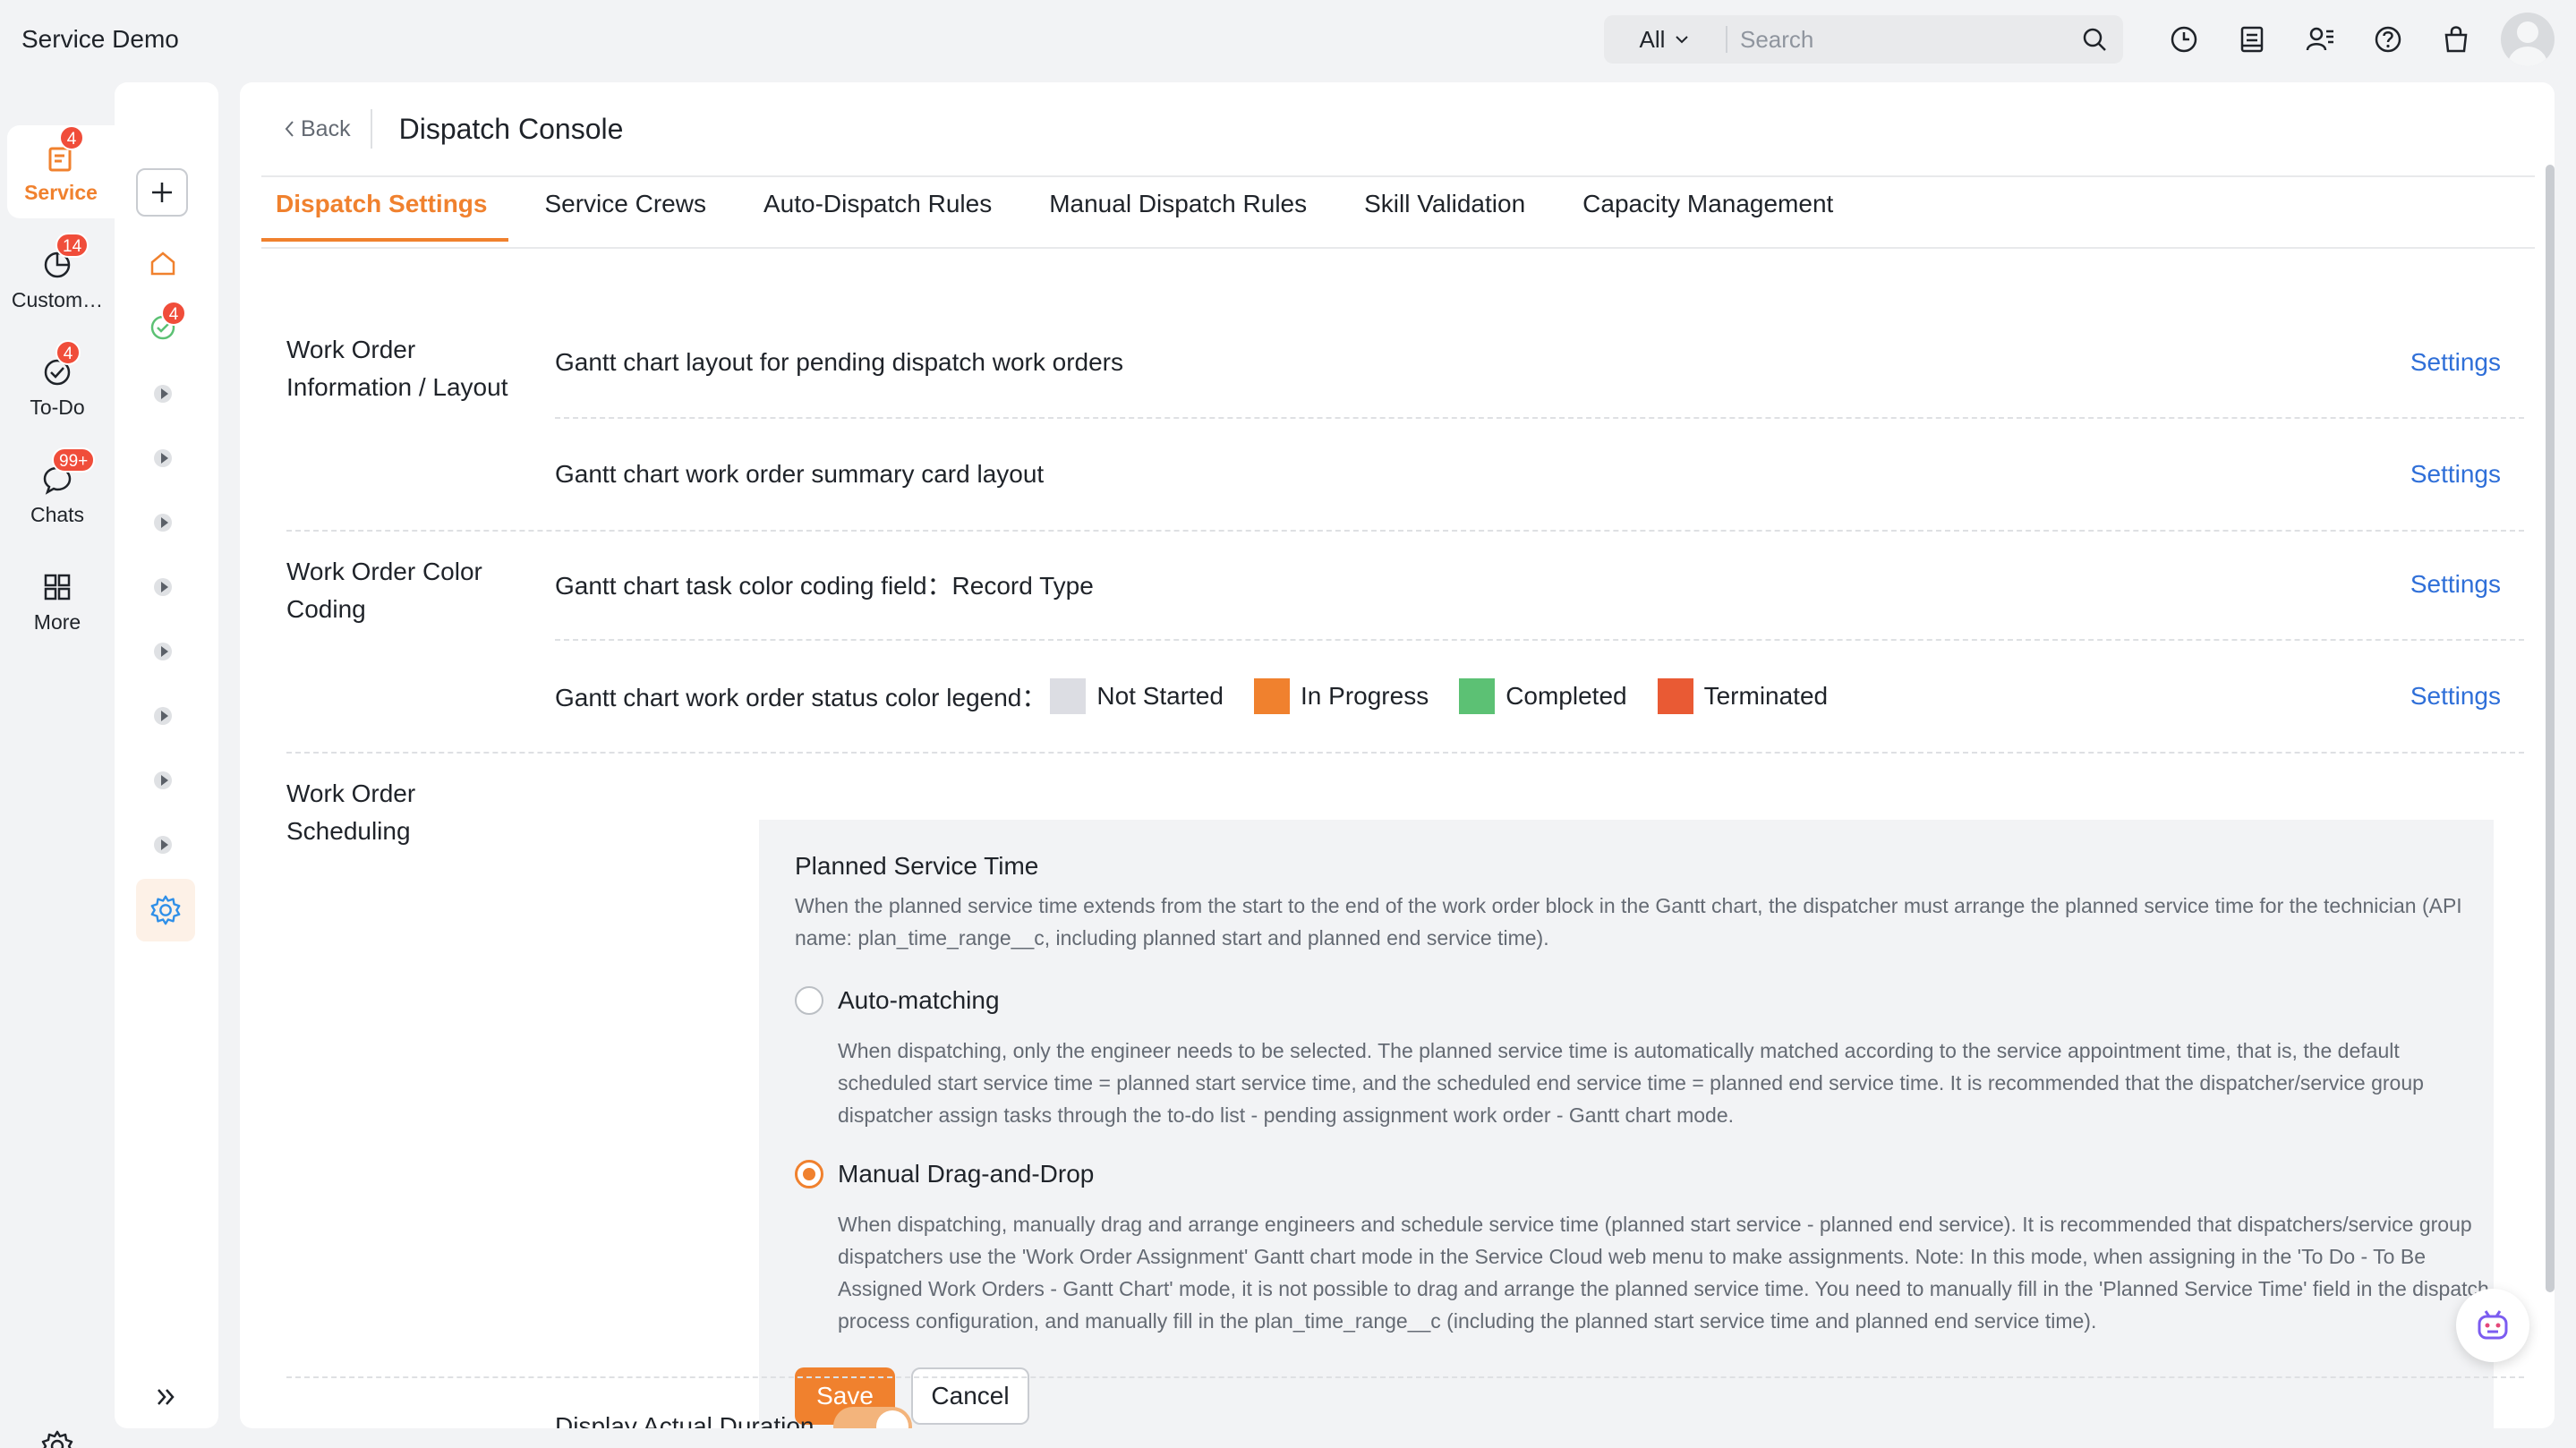 The height and width of the screenshot is (1448, 2576). I want to click on nav-item-chats: 99+ Chats, so click(57, 494).